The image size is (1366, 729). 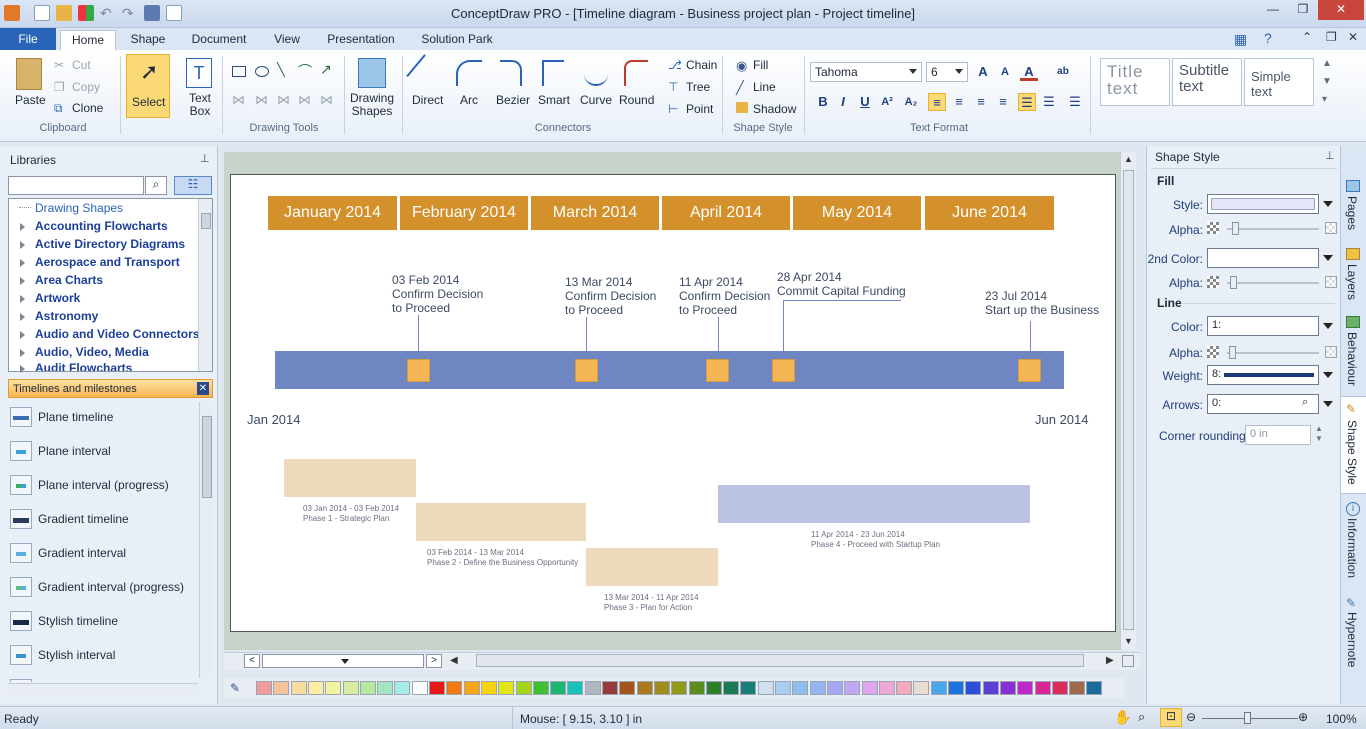 I want to click on library-item: Audio, Video, Media, so click(x=92, y=352).